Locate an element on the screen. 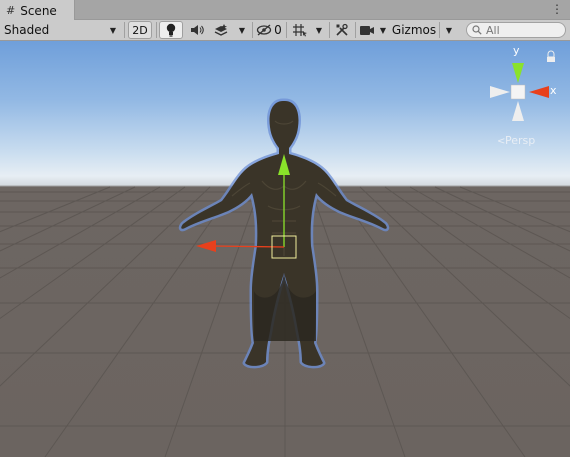 Image resolution: width=570 pixels, height=457 pixels. shading-mode-value: Shaded is located at coordinates (27, 30).